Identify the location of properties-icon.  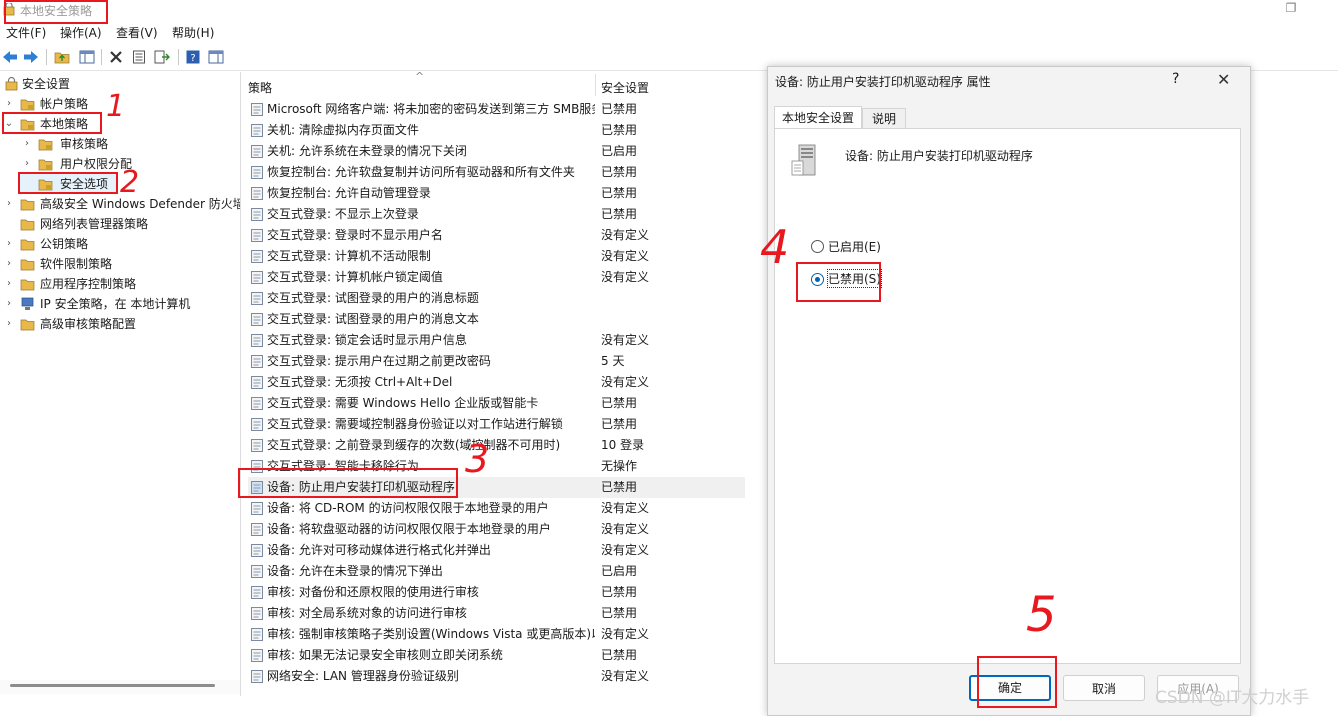
(139, 57).